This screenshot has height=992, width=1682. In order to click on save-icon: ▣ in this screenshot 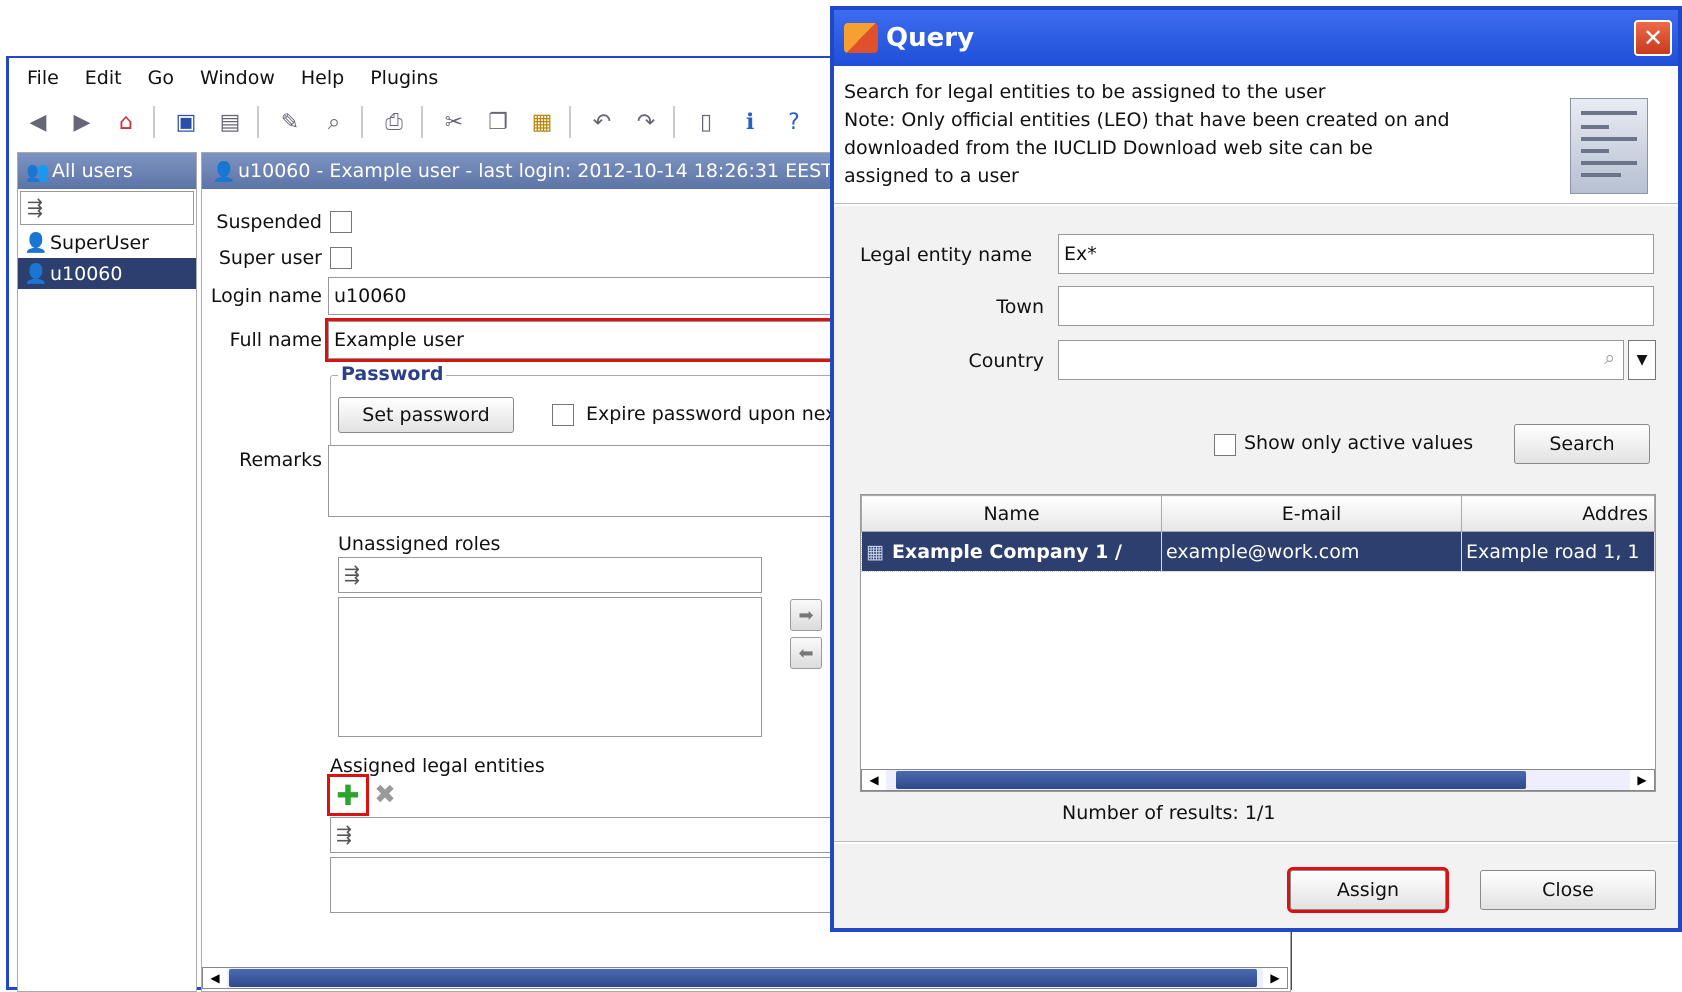, I will do `click(186, 122)`.